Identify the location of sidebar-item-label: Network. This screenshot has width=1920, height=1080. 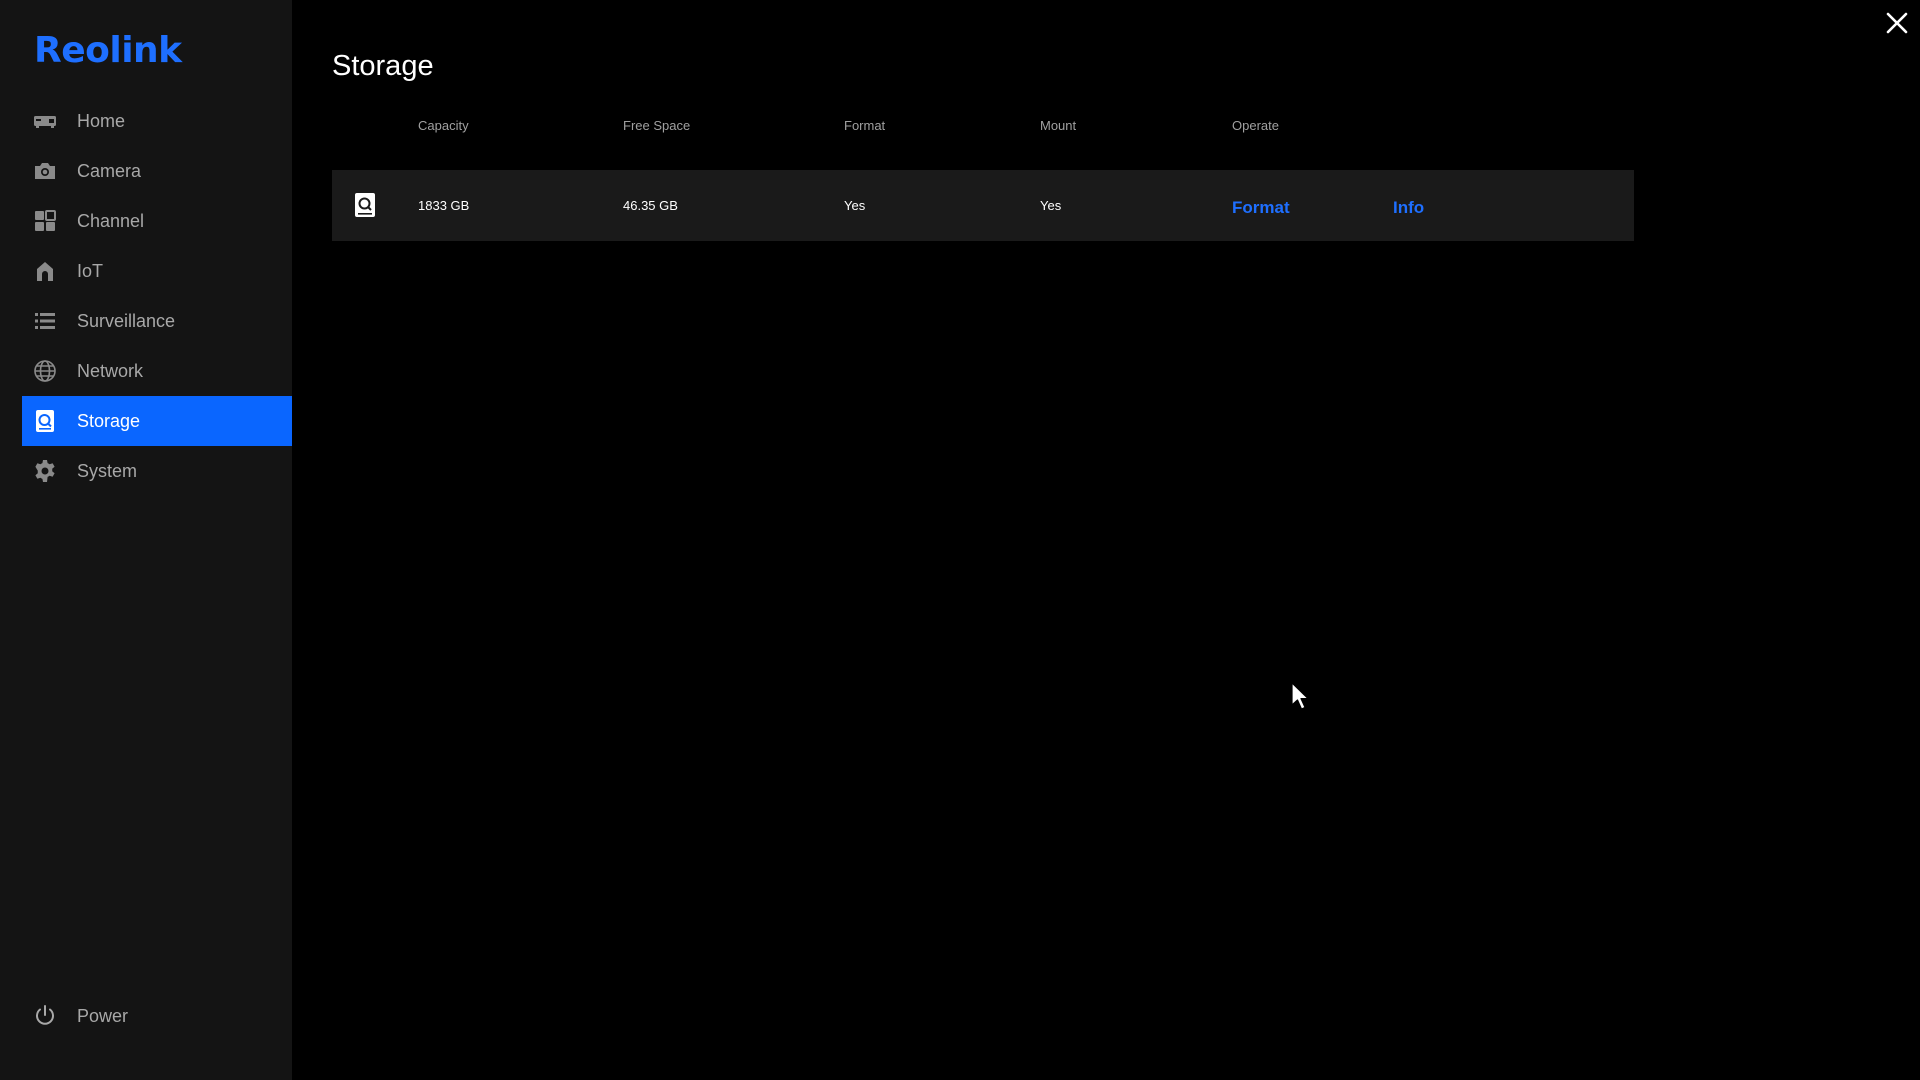
(110, 370).